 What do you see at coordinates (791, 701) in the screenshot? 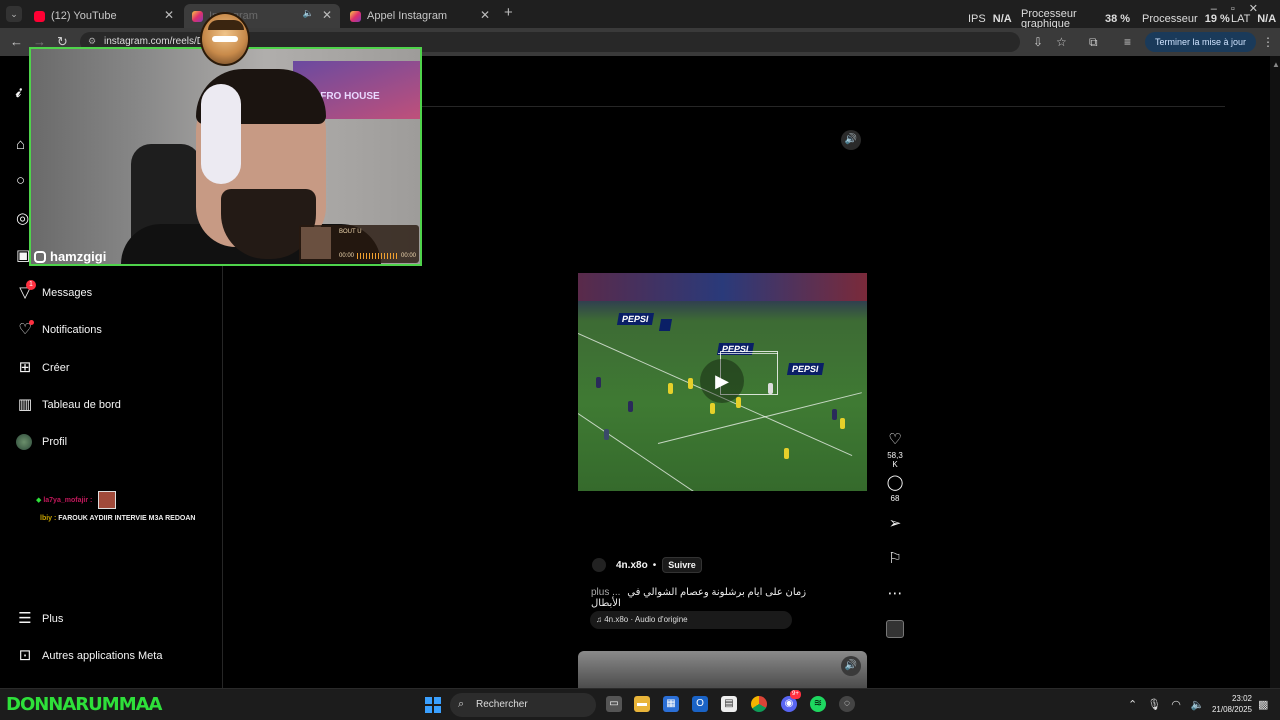
I see `discord-icon: ◉ 9+` at bounding box center [791, 701].